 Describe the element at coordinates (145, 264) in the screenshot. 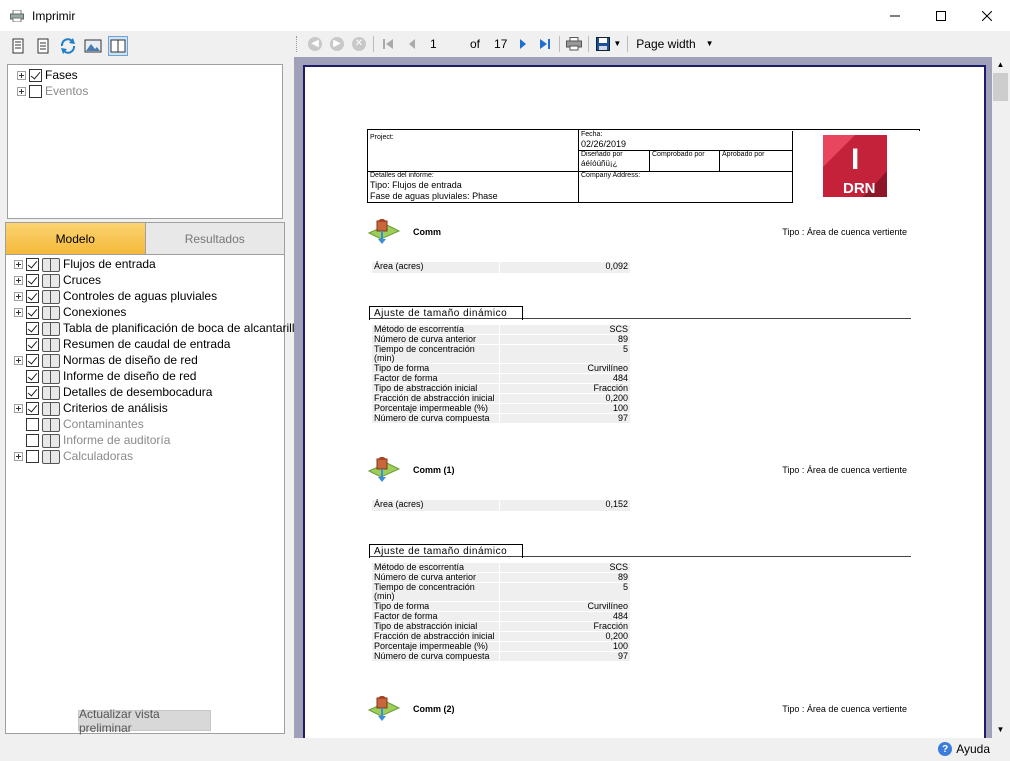

I see `tree-item: Flujos de entrada` at that location.